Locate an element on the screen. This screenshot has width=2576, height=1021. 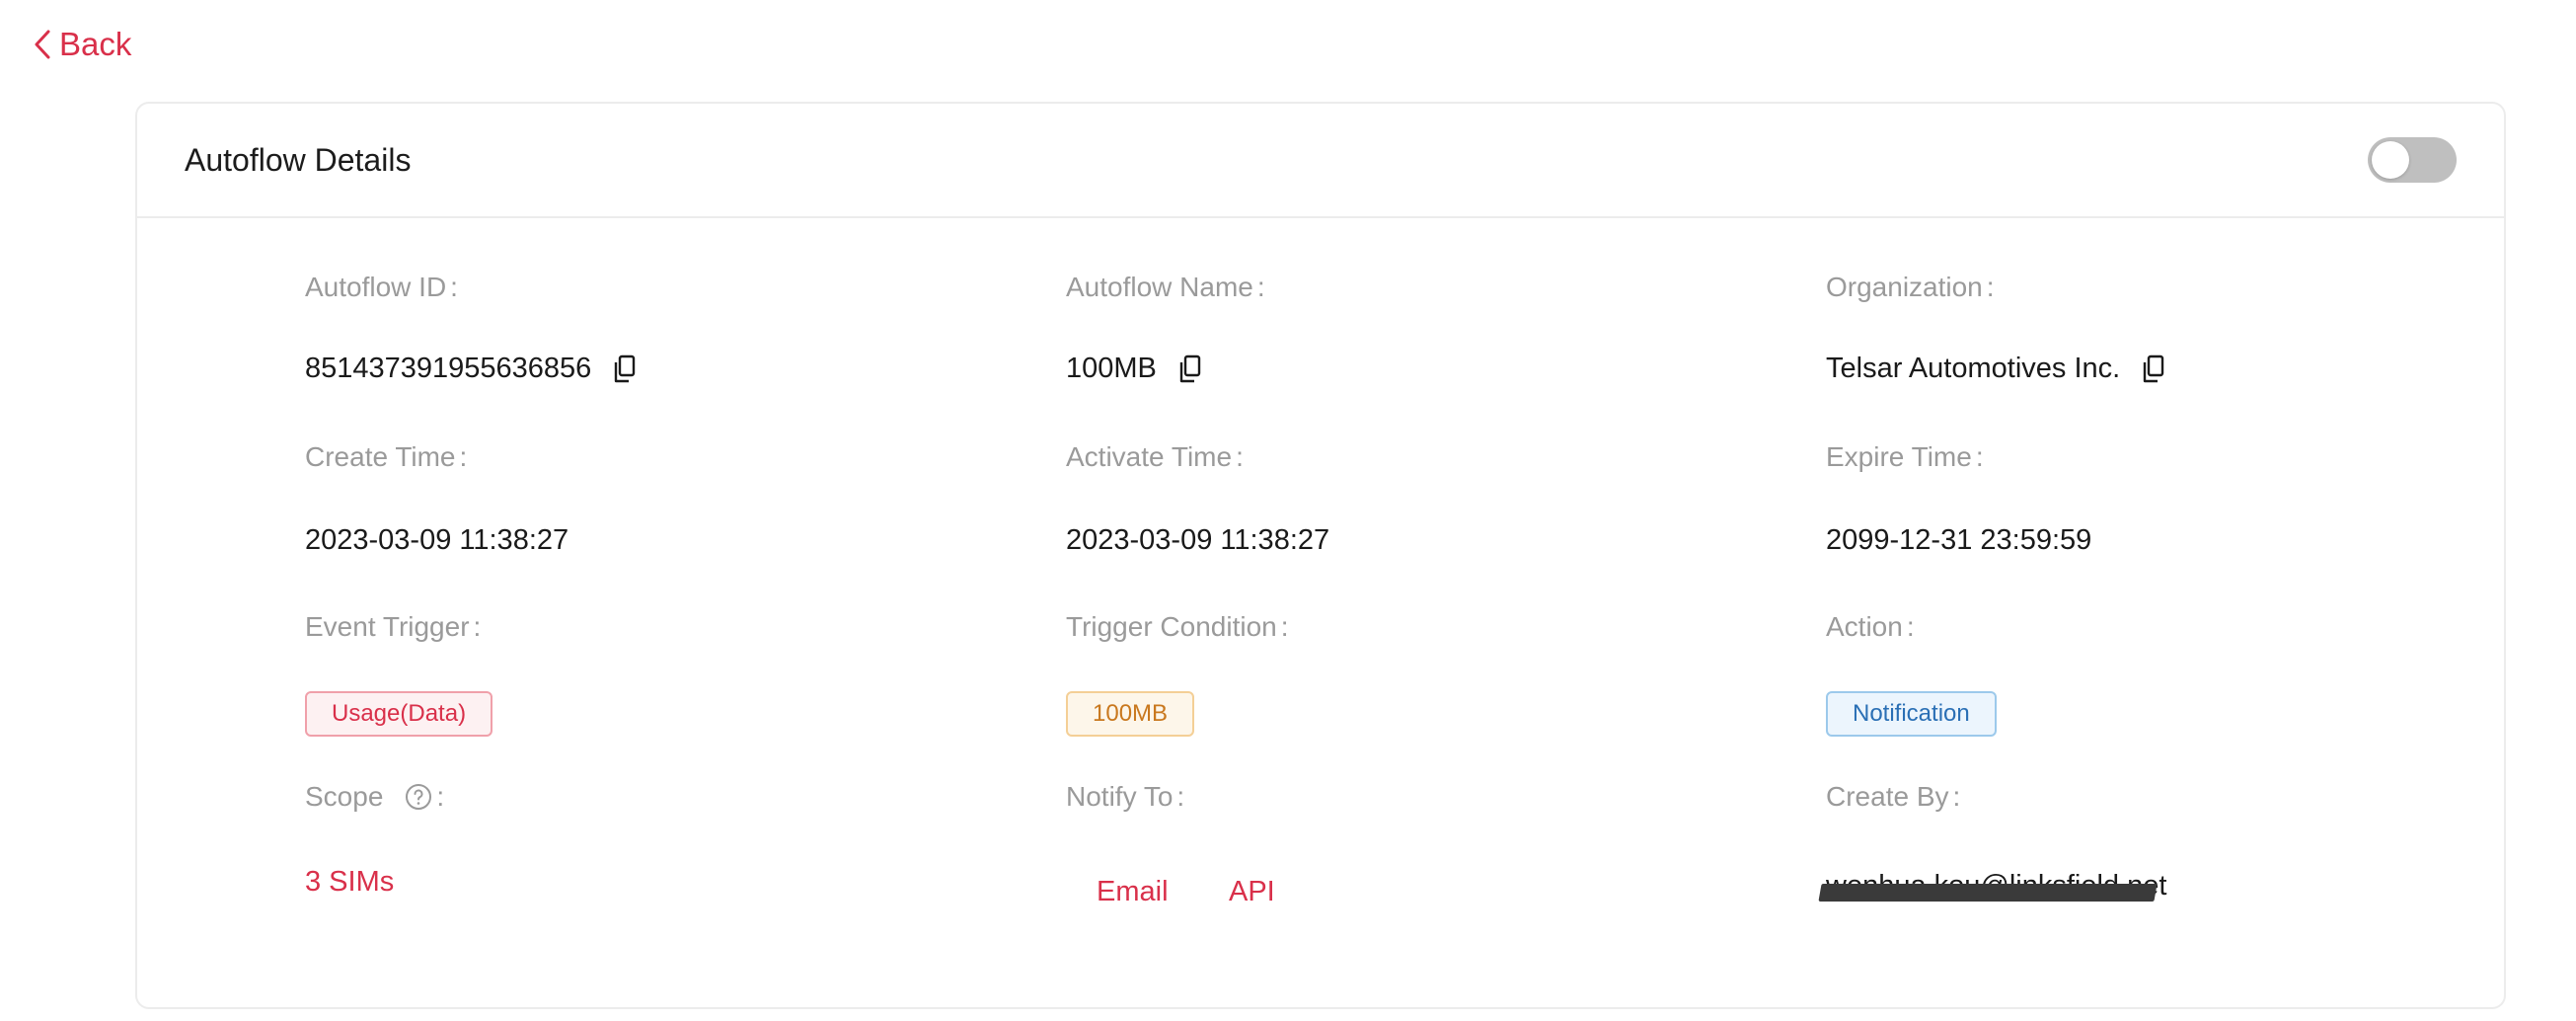
notify-api-link: API is located at coordinates (1252, 892).